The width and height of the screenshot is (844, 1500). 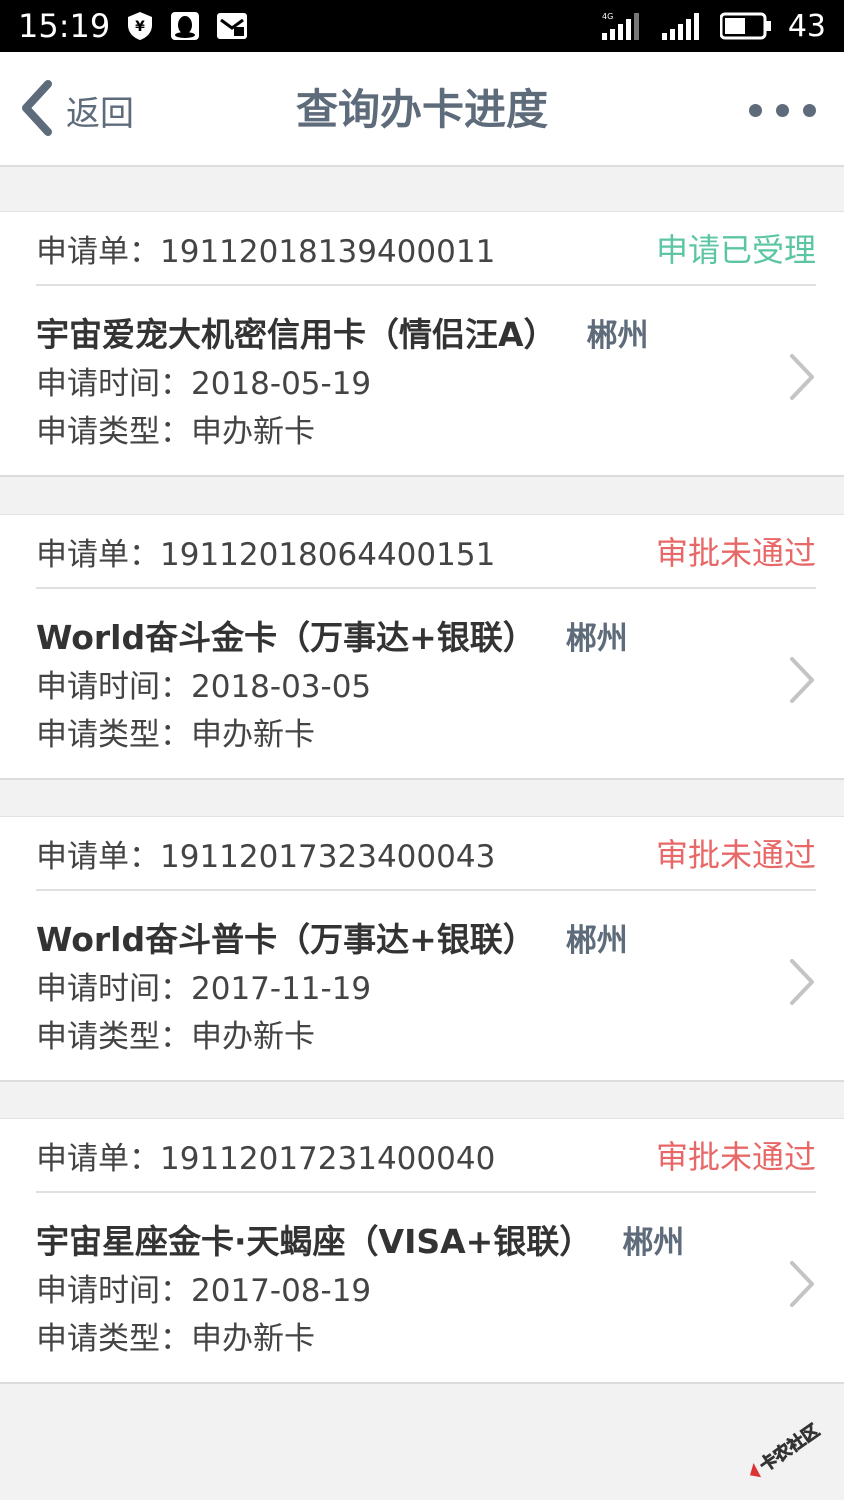 I want to click on status-badge: 申请已受理, so click(x=735, y=250).